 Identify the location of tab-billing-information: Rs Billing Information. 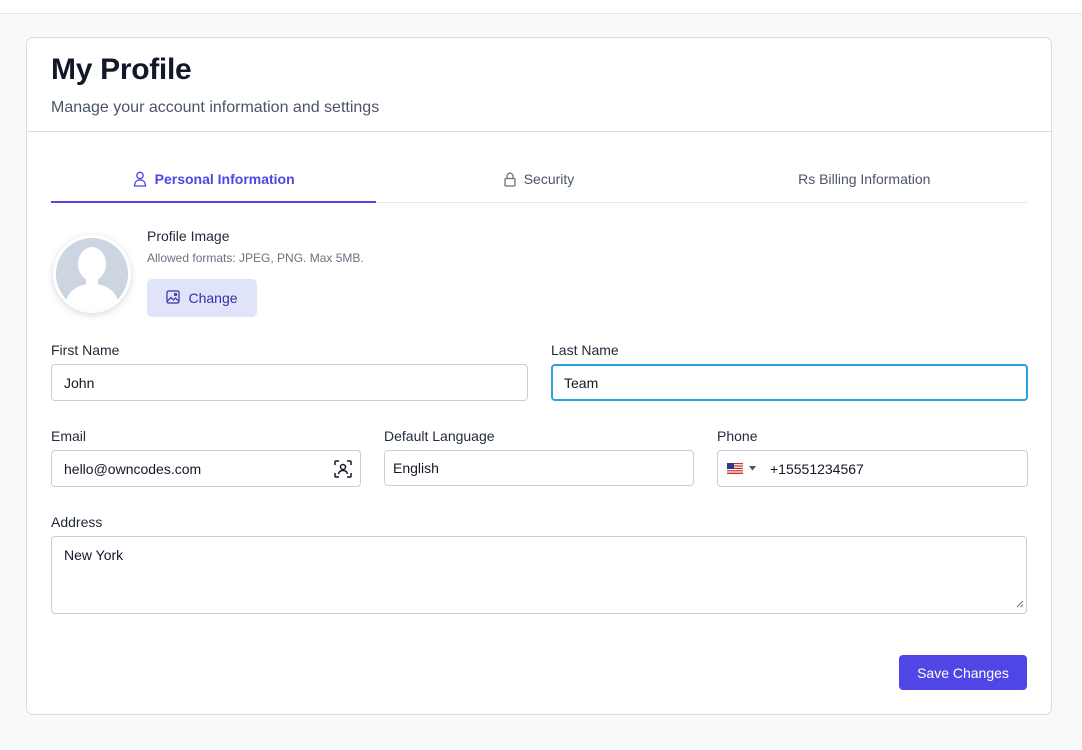
(864, 184).